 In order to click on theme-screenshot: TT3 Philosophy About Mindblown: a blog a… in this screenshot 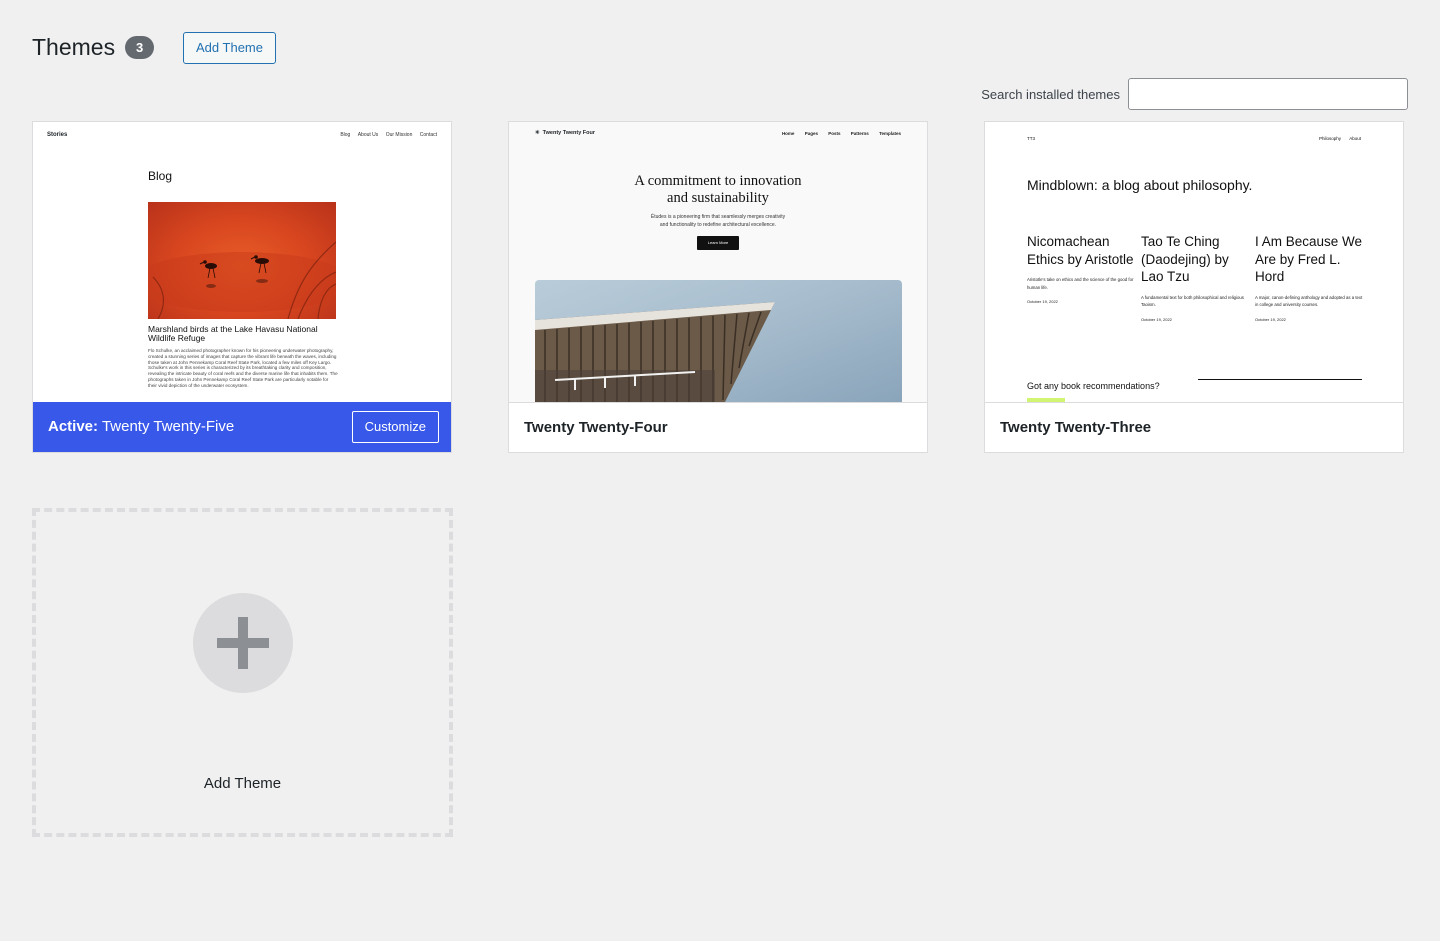, I will do `click(1194, 262)`.